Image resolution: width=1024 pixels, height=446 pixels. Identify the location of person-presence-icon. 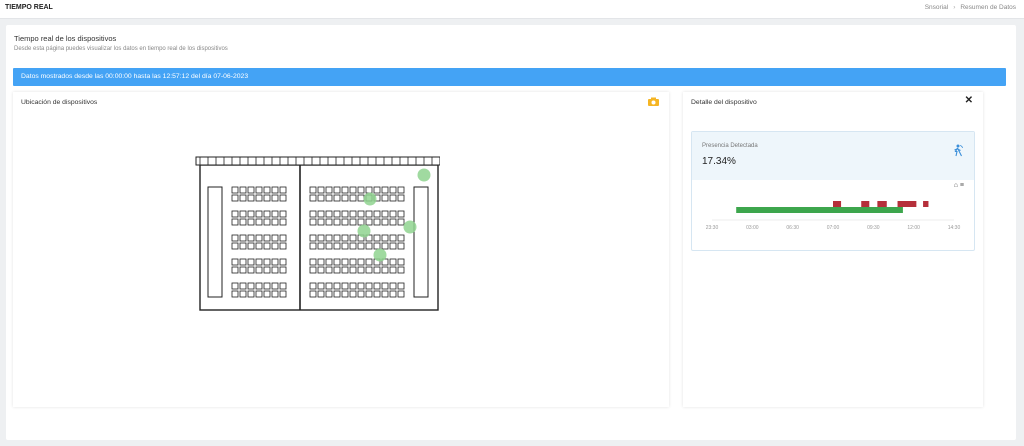
(958, 150).